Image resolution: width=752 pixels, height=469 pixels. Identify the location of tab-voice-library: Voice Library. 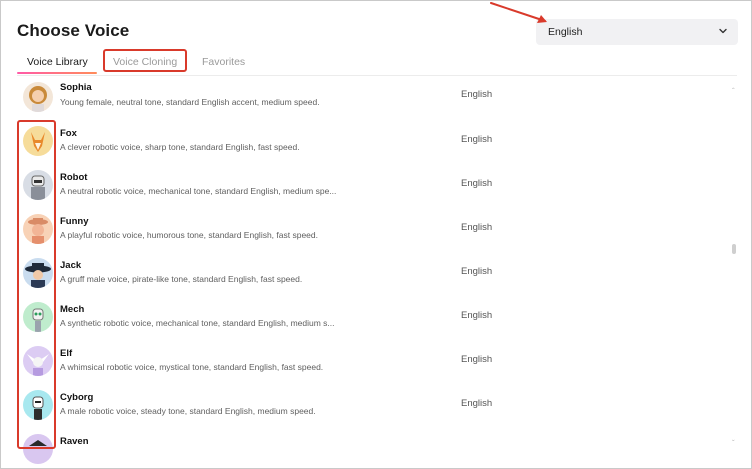
(57, 62).